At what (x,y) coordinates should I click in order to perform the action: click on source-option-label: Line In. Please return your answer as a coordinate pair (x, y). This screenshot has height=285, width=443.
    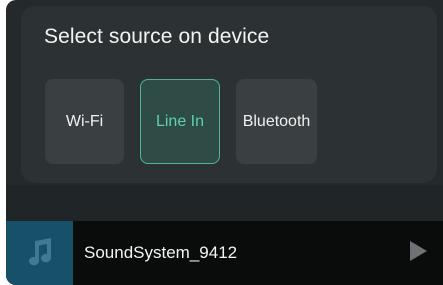
    Looking at the image, I should click on (180, 121).